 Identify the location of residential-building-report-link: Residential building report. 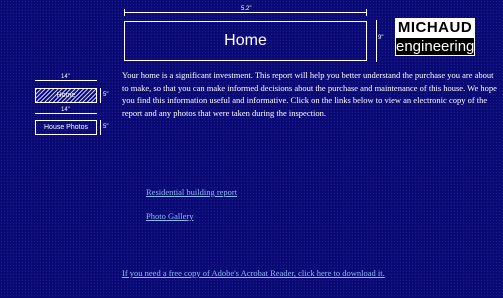
(191, 192).